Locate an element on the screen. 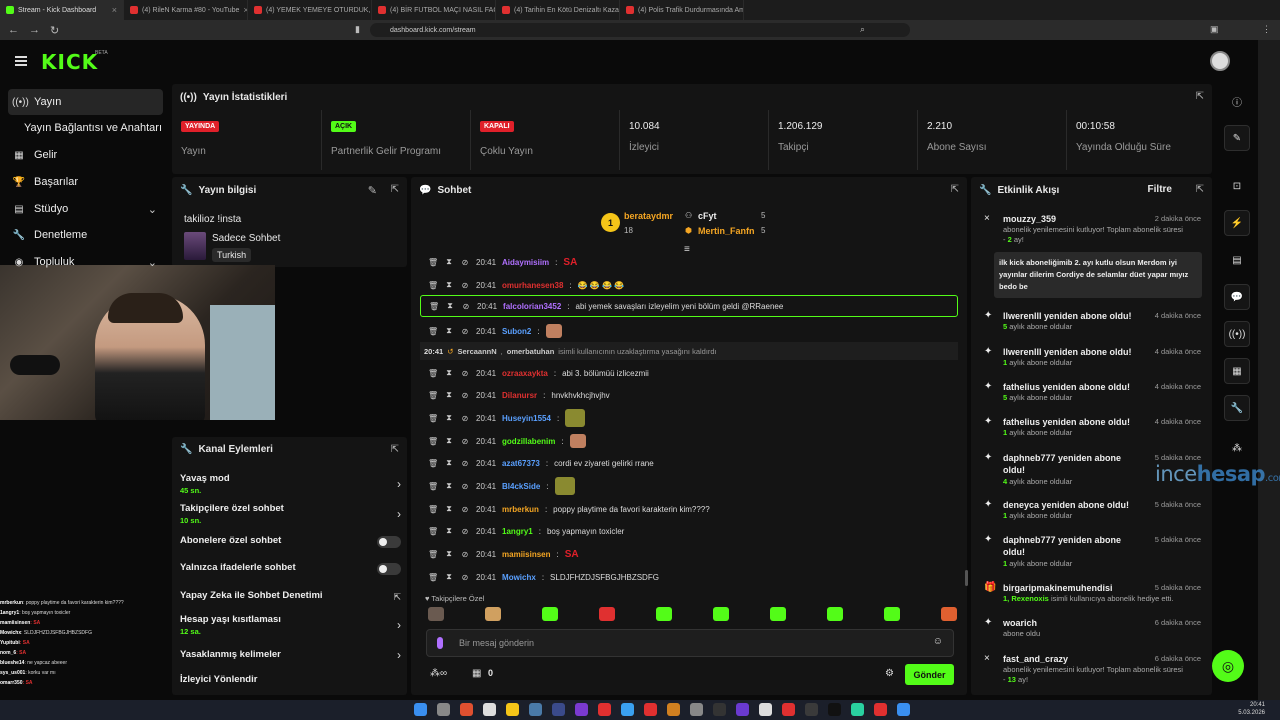 Image resolution: width=1280 pixels, height=720 pixels. message-username: mrberkun is located at coordinates (520, 509).